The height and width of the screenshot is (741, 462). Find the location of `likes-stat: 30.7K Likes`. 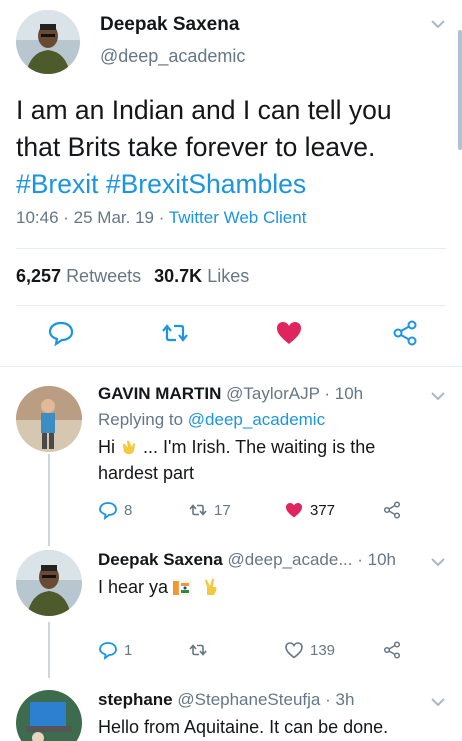

likes-stat: 30.7K Likes is located at coordinates (201, 276).